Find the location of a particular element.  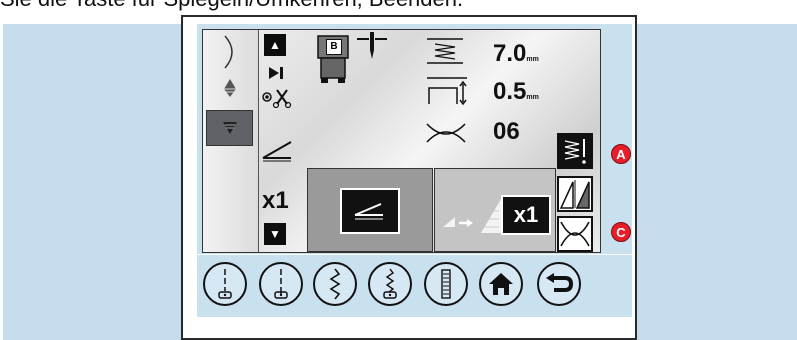

stitch-length-value: 0.5mm is located at coordinates (516, 92).